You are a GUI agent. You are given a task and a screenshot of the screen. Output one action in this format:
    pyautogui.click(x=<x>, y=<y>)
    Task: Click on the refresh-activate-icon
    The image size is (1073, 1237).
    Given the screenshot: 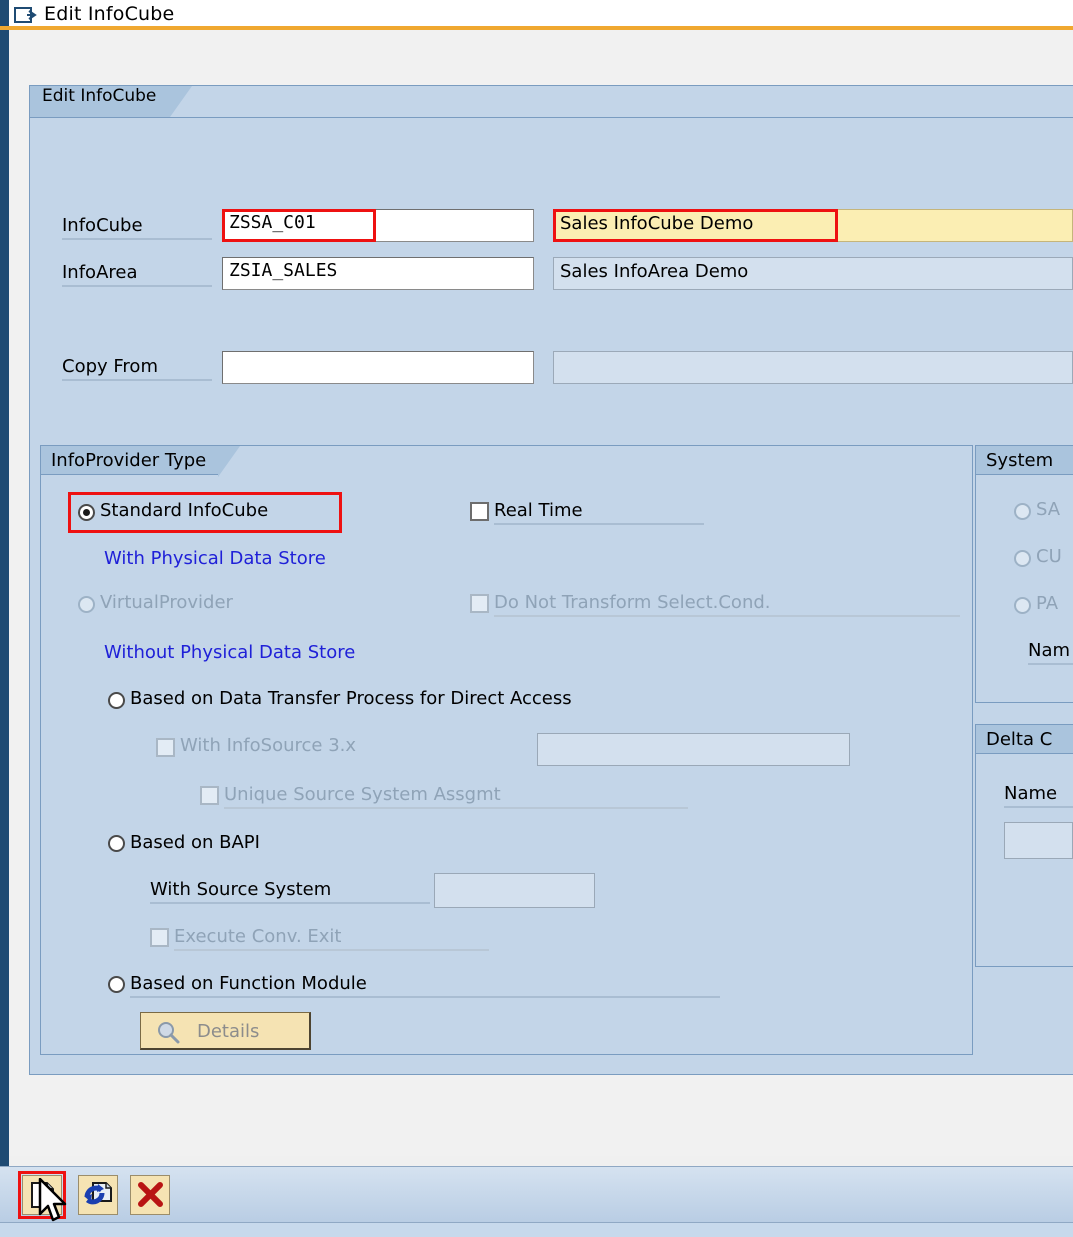 What is the action you would take?
    pyautogui.click(x=98, y=1197)
    